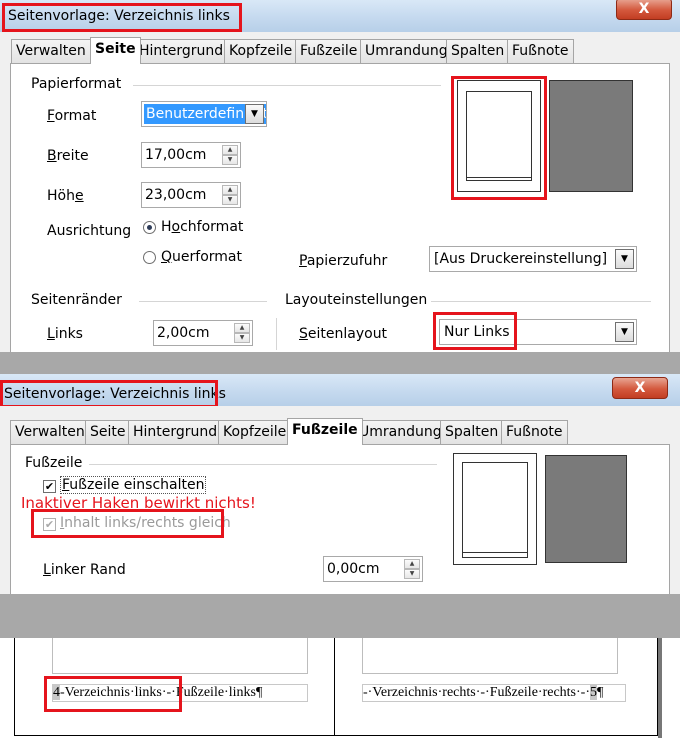 Image resolution: width=680 pixels, height=740 pixels. Describe the element at coordinates (490, 656) in the screenshot. I see `right-footer-frame` at that location.